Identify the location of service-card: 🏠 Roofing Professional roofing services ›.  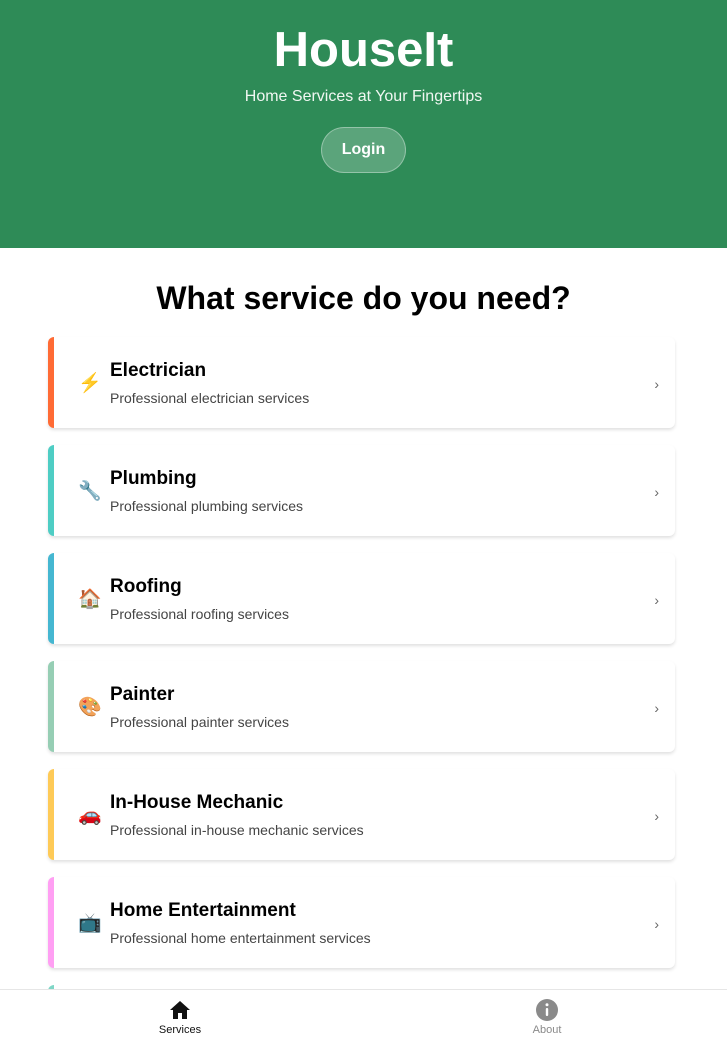
(361, 598).